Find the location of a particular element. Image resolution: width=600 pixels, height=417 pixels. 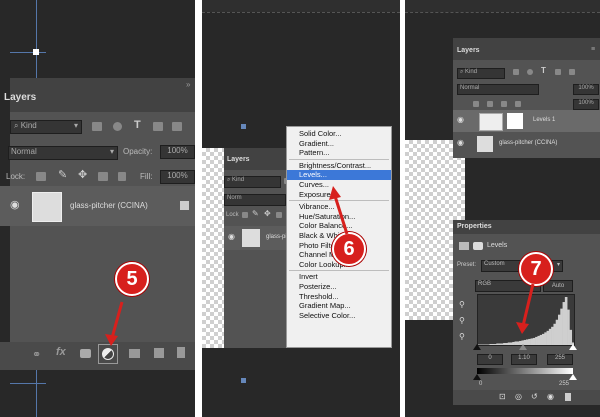

view-previous-icon: ◎ is located at coordinates (518, 396).